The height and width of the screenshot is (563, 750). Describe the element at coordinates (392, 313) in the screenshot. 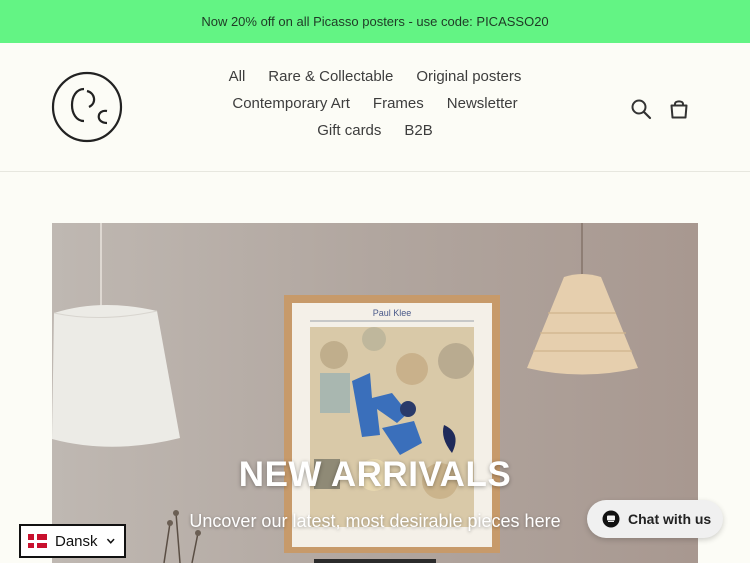

I see `poster-label: Paul Klee` at that location.